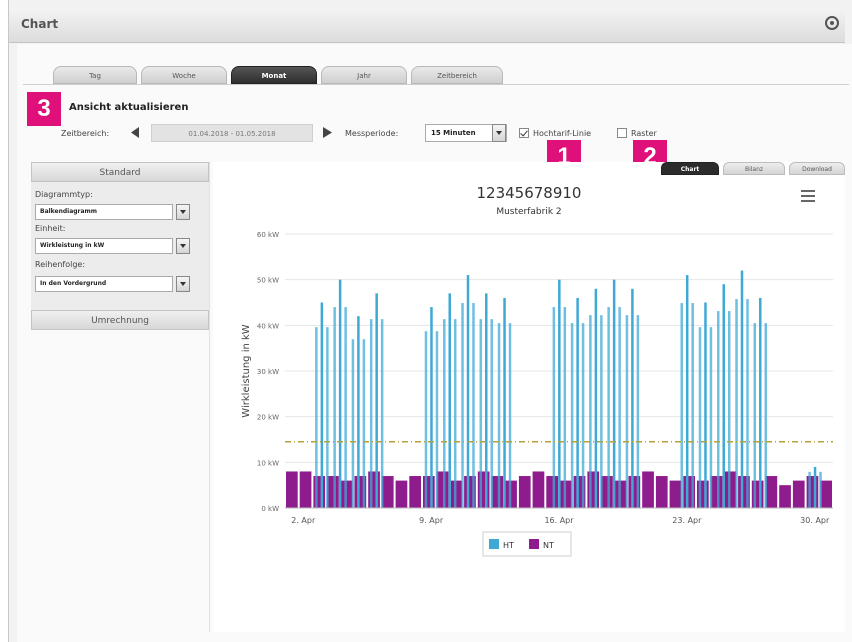 The width and height of the screenshot is (852, 642). Describe the element at coordinates (128, 107) in the screenshot. I see `refresh-link: Ansicht aktualisieren` at that location.